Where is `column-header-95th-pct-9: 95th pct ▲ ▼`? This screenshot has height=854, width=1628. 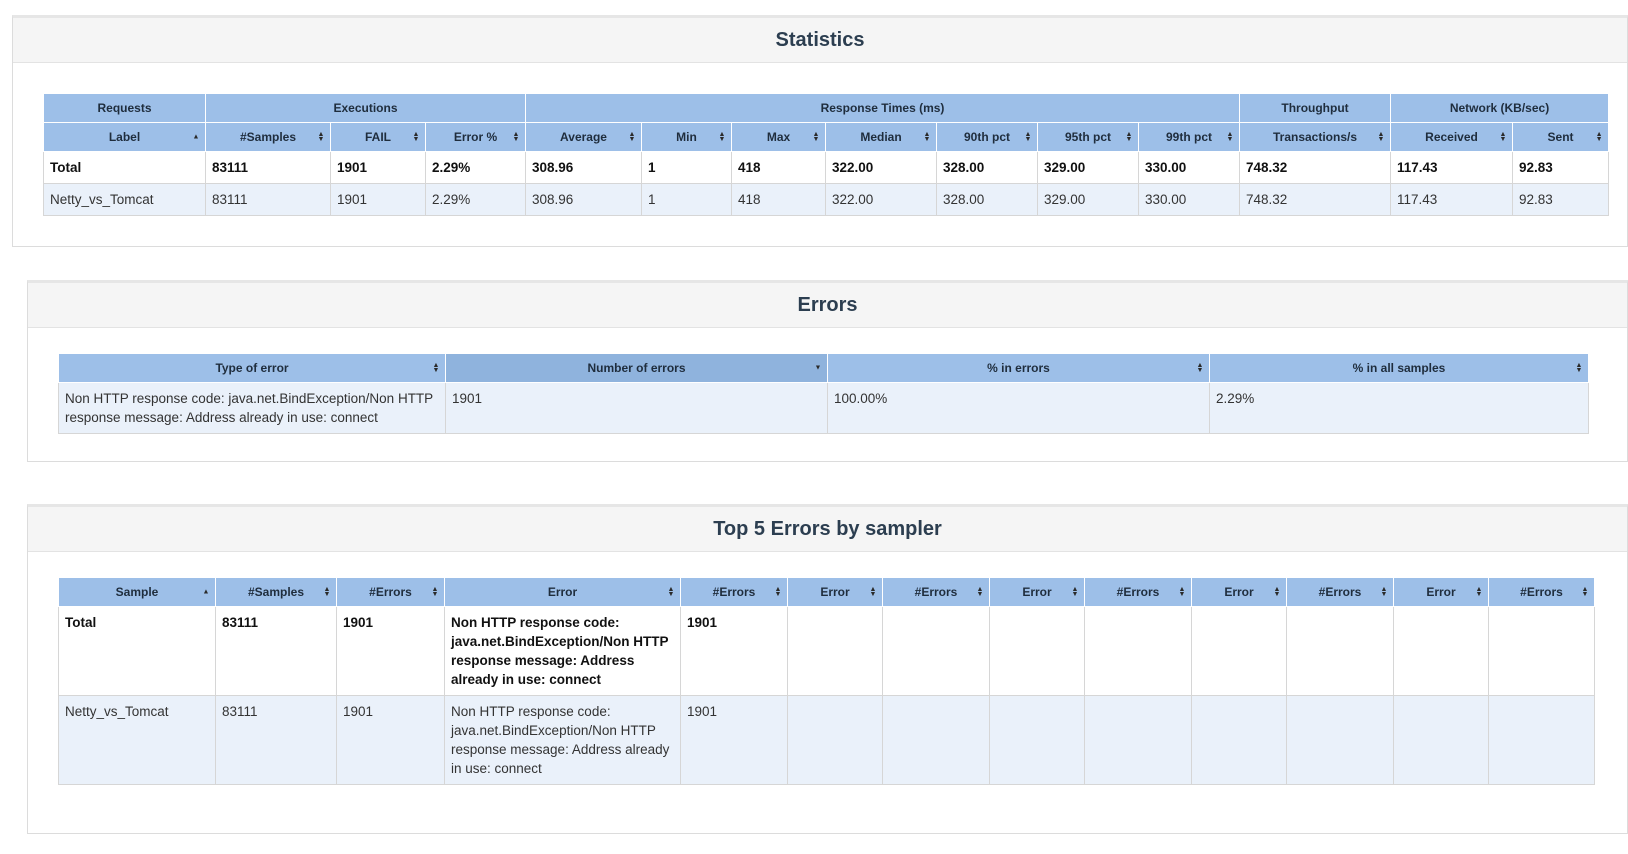
column-header-95th-pct-9: 95th pct ▲ ▼ is located at coordinates (1088, 137).